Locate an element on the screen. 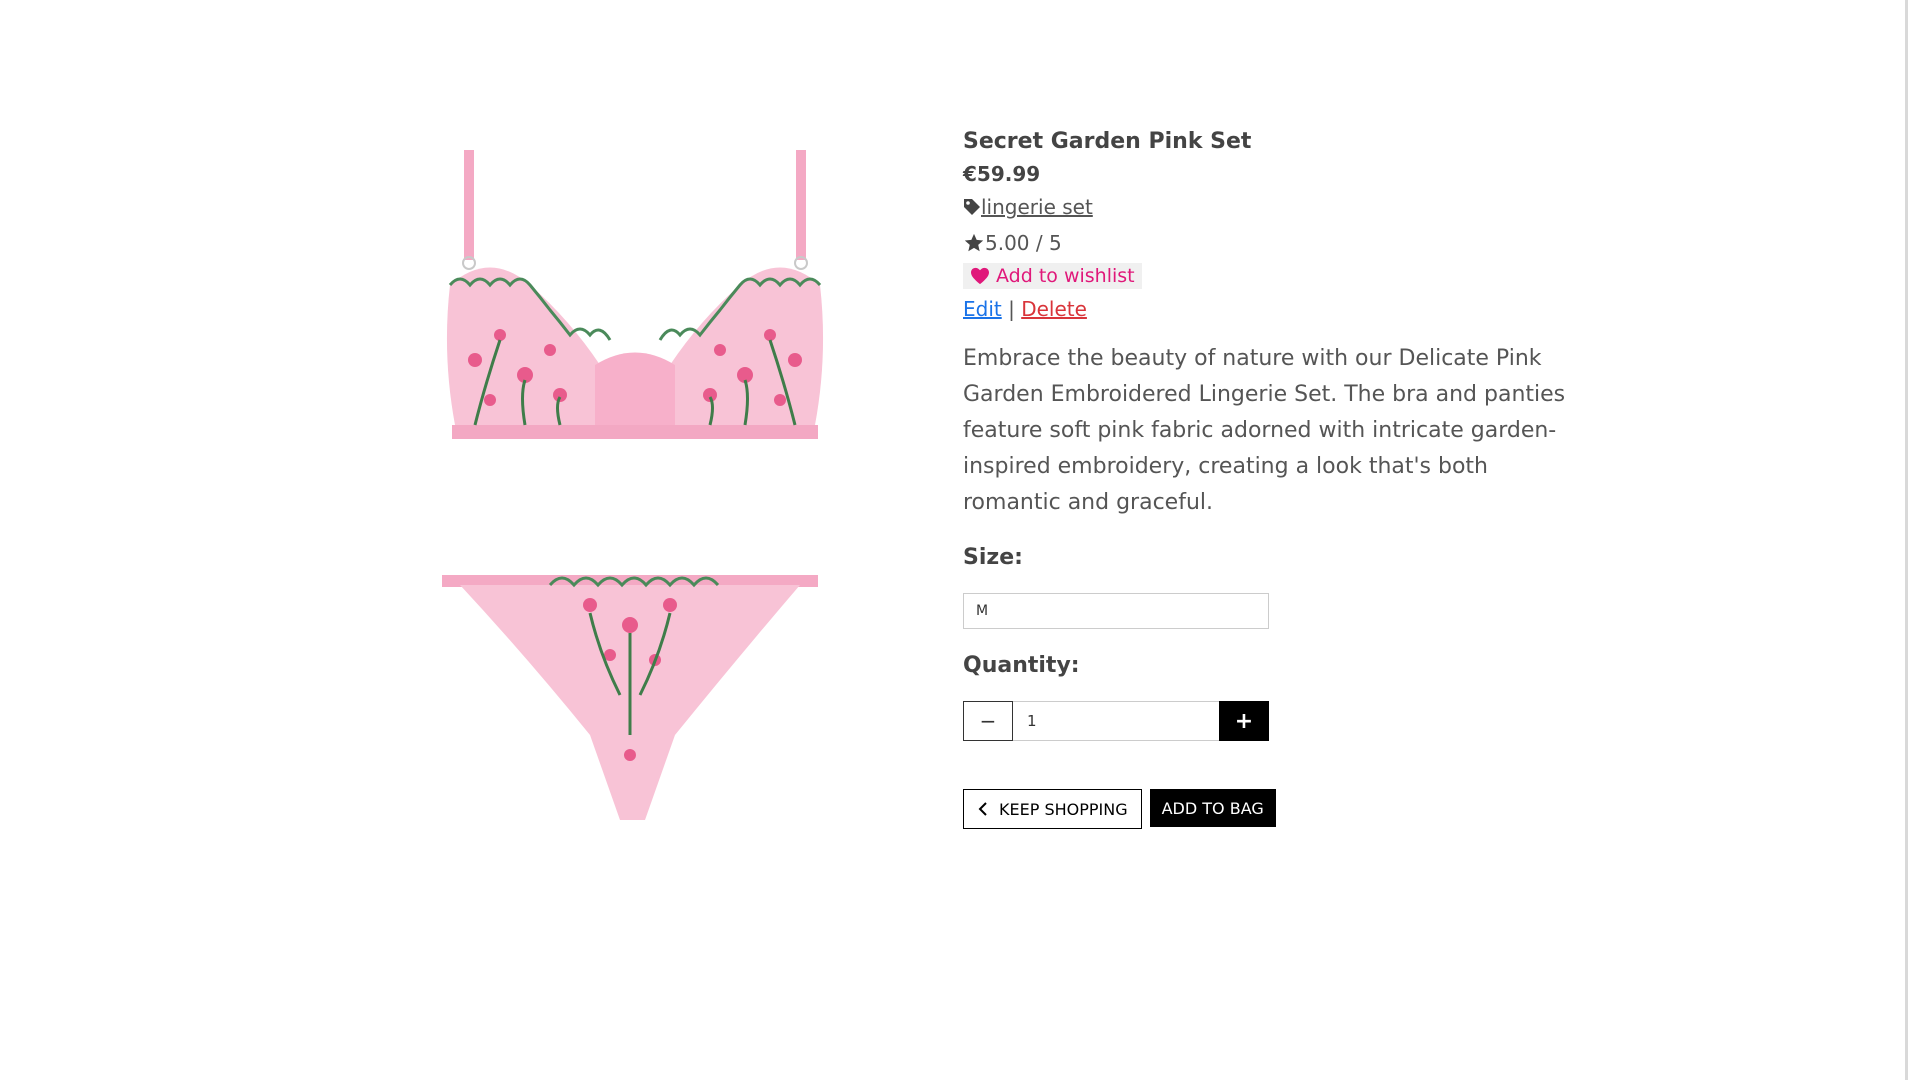  wishlist-label: Add to wishlist is located at coordinates (1065, 276).